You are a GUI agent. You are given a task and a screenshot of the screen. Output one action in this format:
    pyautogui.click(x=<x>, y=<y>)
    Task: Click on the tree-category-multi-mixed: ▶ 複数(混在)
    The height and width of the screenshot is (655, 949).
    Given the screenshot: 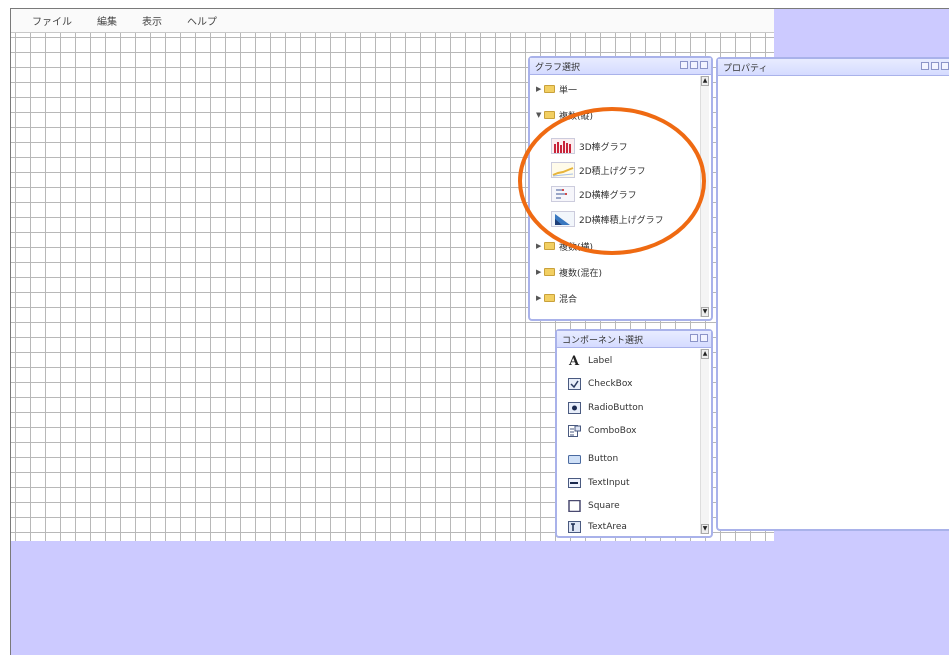 What is the action you would take?
    pyautogui.click(x=569, y=272)
    